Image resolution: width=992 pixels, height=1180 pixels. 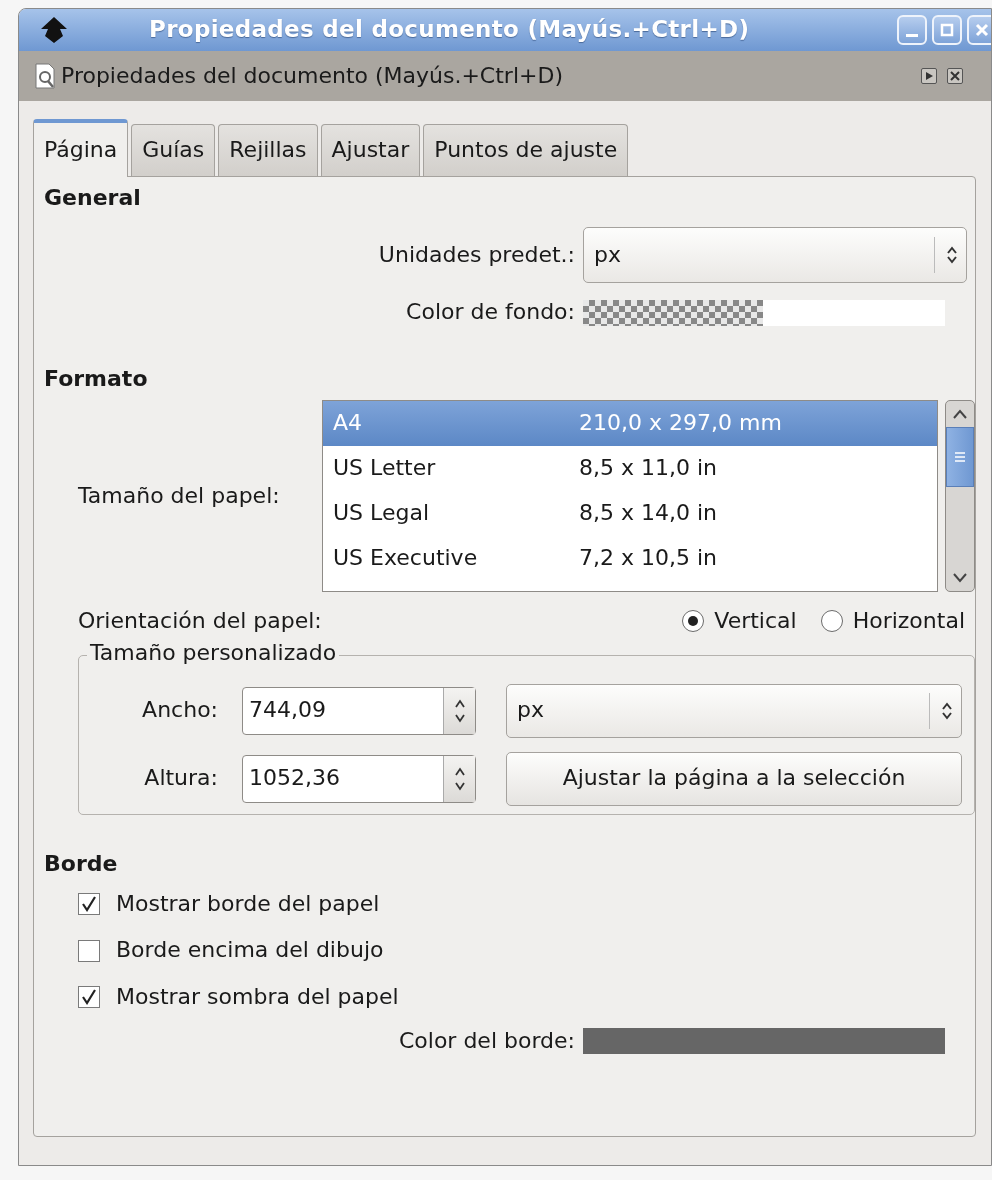 I want to click on width-field: 744,09, so click(x=343, y=710).